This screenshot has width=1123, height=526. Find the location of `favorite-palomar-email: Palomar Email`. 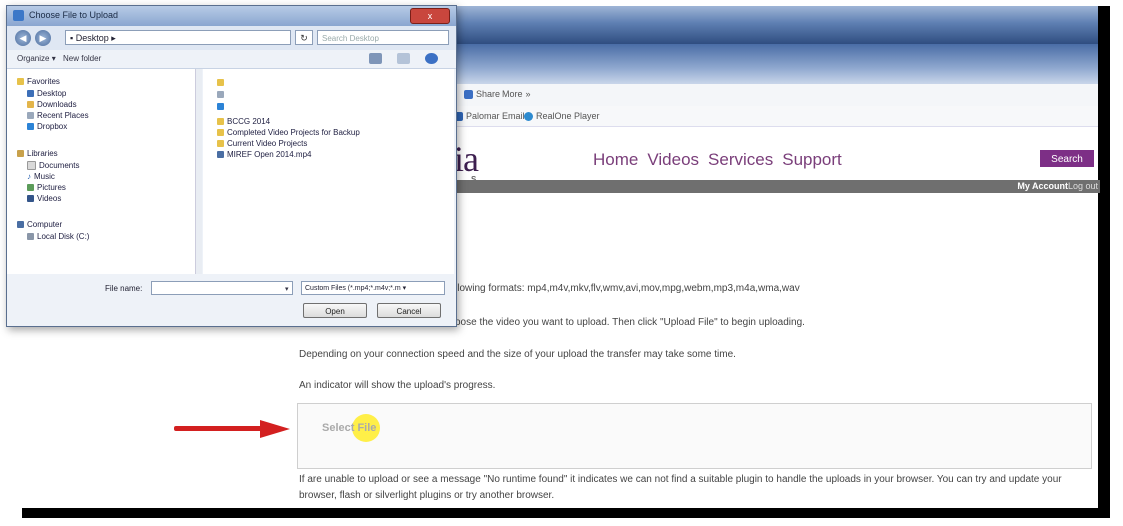

favorite-palomar-email: Palomar Email is located at coordinates (489, 116).